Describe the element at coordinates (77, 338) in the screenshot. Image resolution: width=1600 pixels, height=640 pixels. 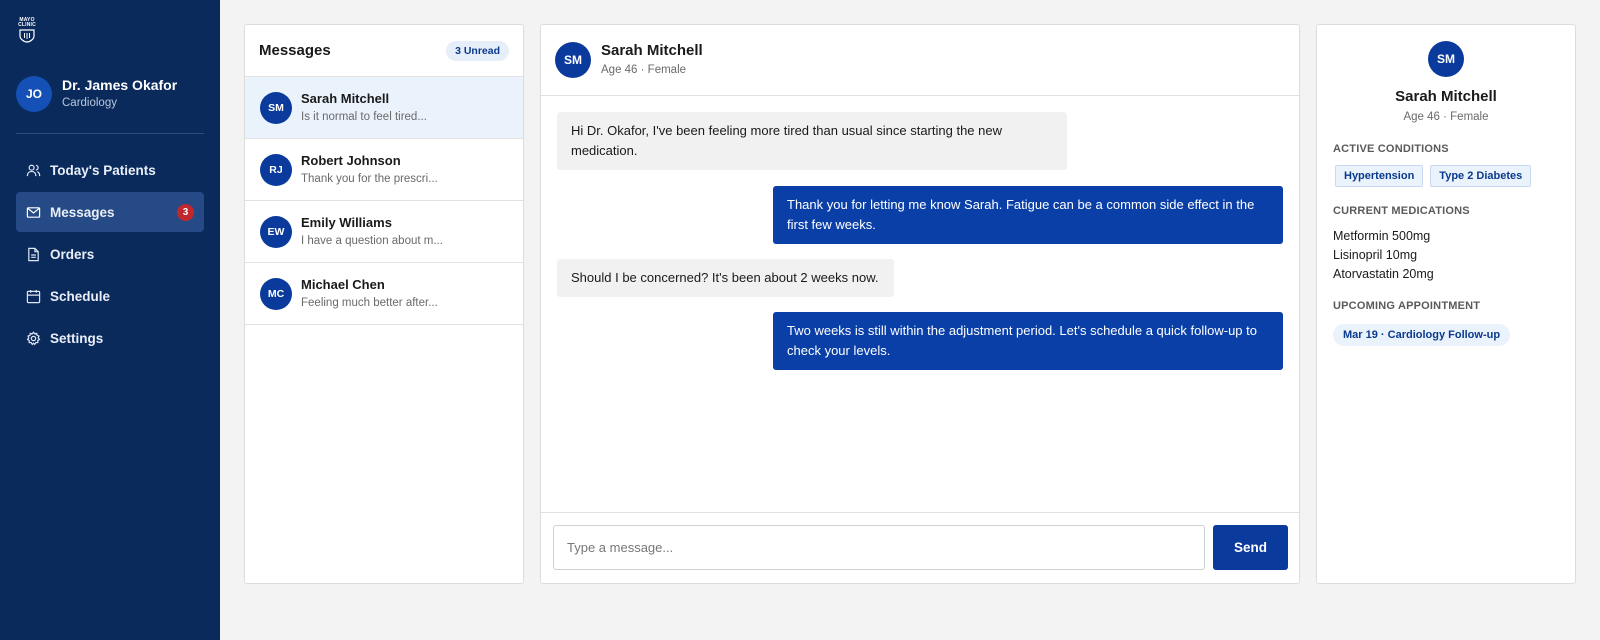
I see `sidebar-item-label: Settings` at that location.